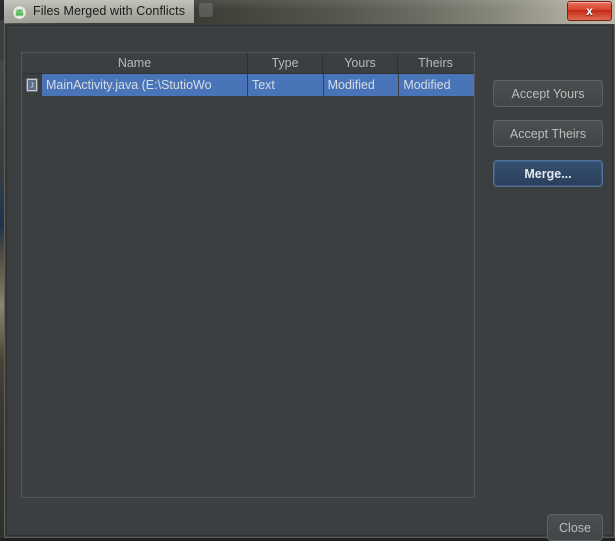 The width and height of the screenshot is (615, 541). I want to click on cell-yours: Modified, so click(361, 85).